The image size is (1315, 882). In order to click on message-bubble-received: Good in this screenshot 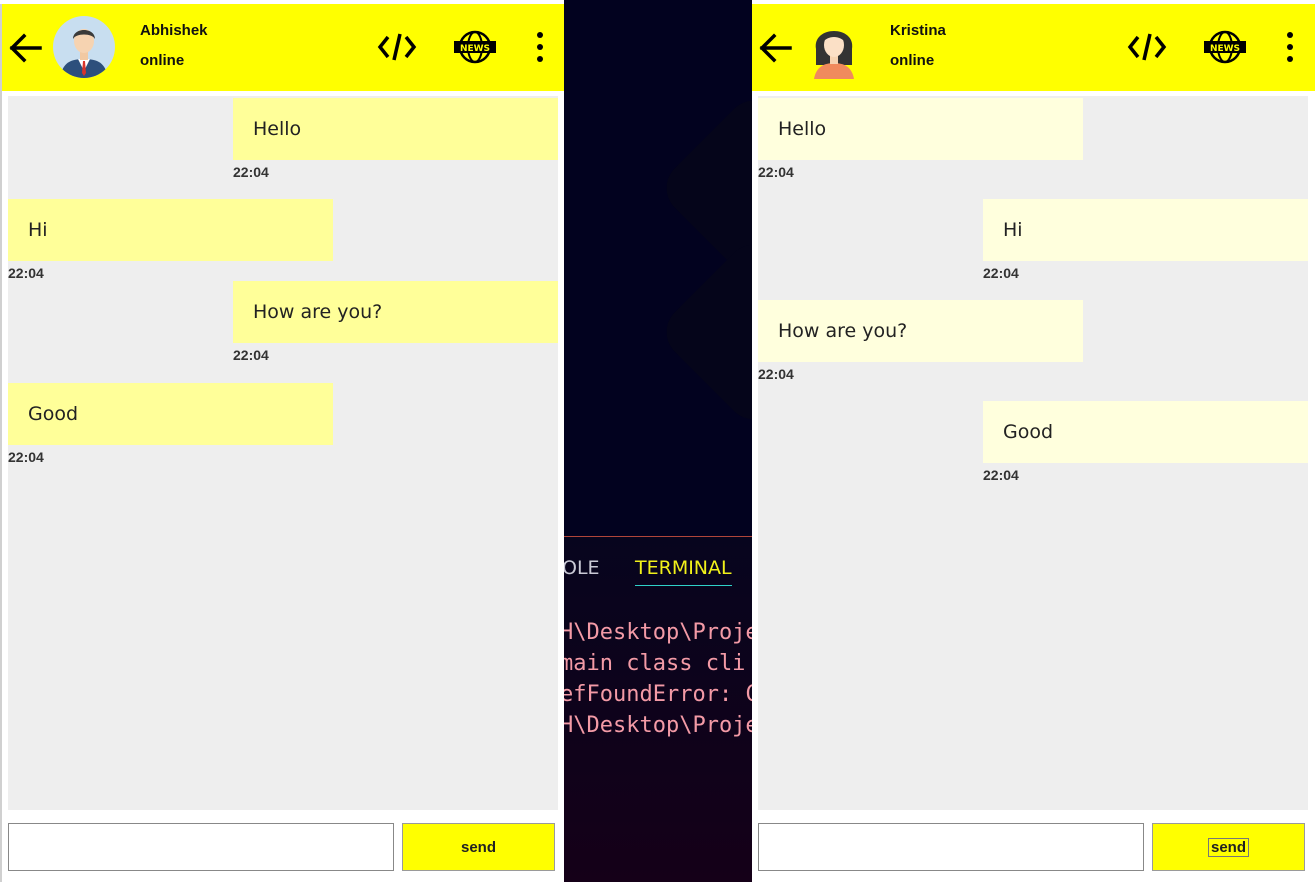, I will do `click(170, 414)`.